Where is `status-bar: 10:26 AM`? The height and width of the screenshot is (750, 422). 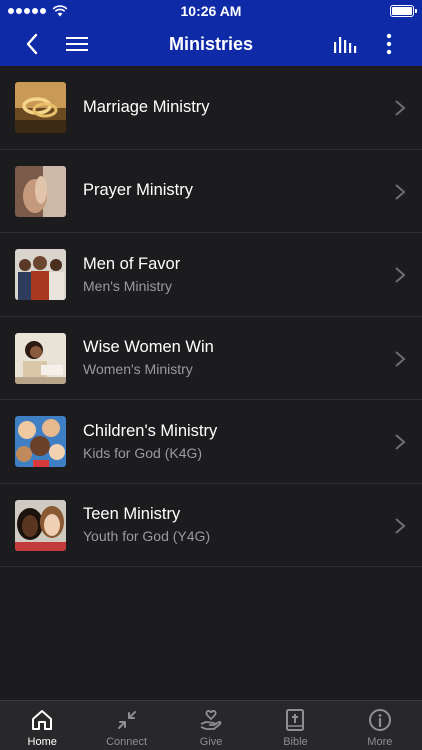 status-bar: 10:26 AM is located at coordinates (211, 11).